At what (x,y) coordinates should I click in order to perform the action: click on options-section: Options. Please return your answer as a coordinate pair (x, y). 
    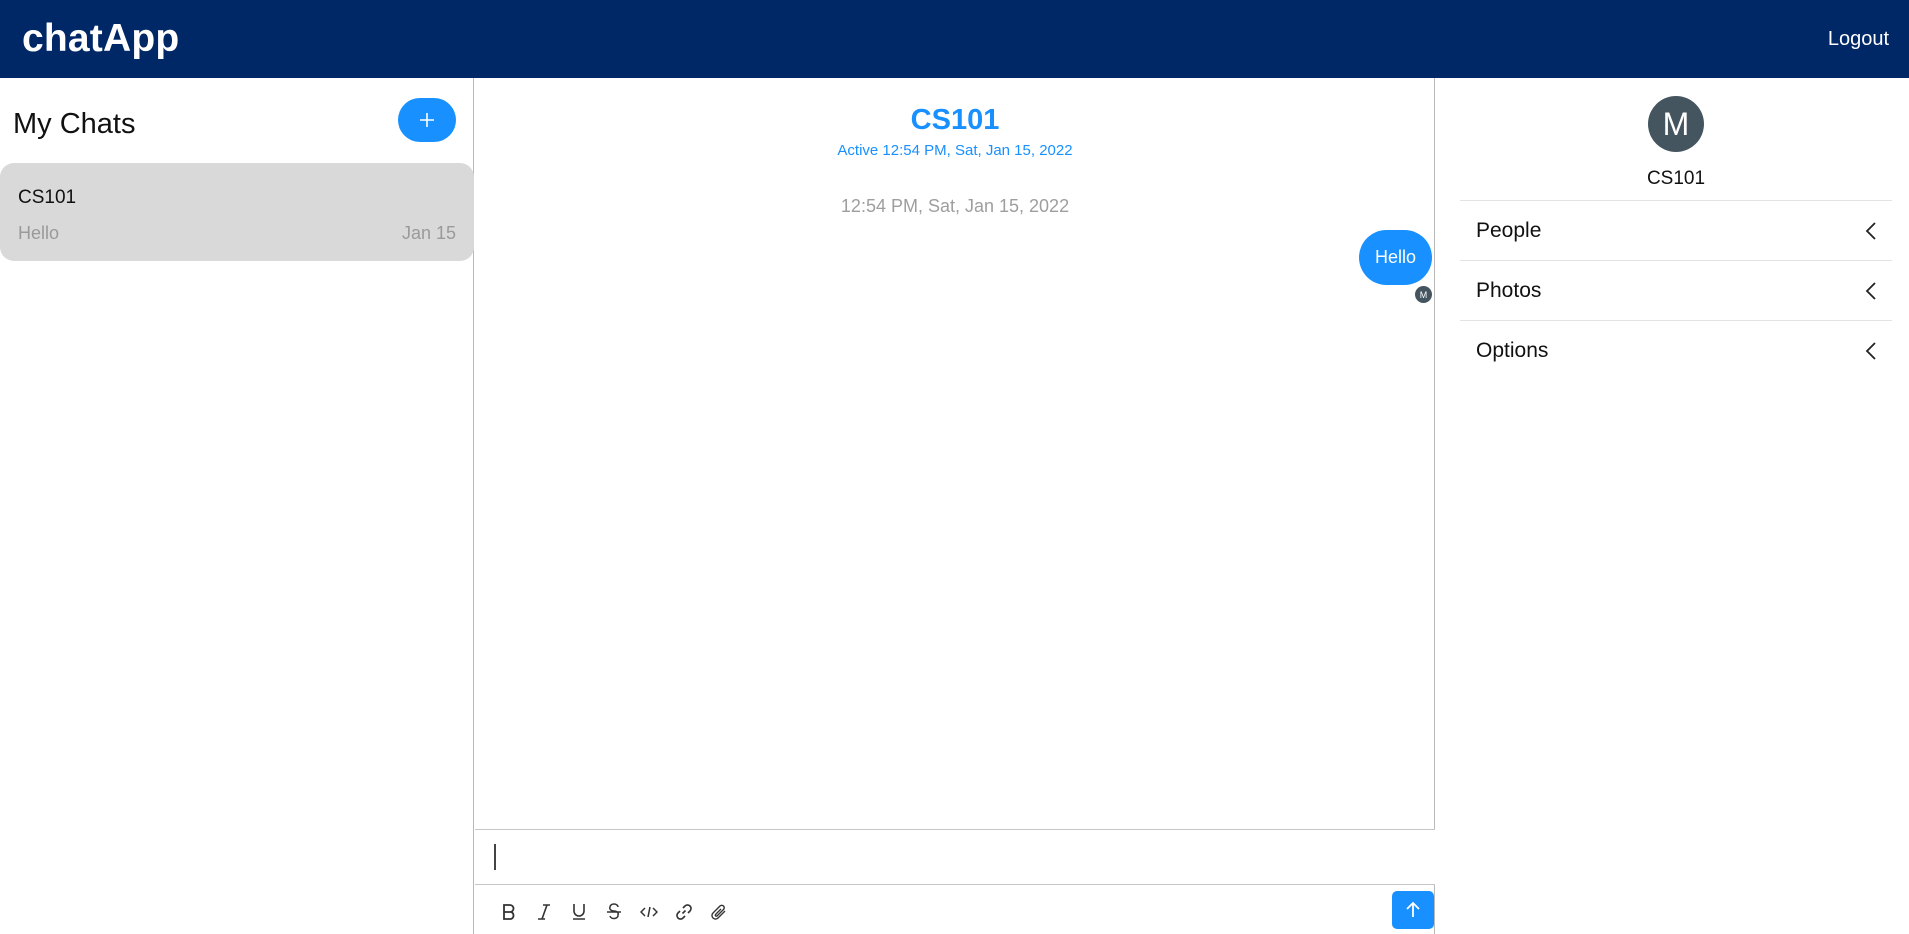
    Looking at the image, I should click on (1676, 350).